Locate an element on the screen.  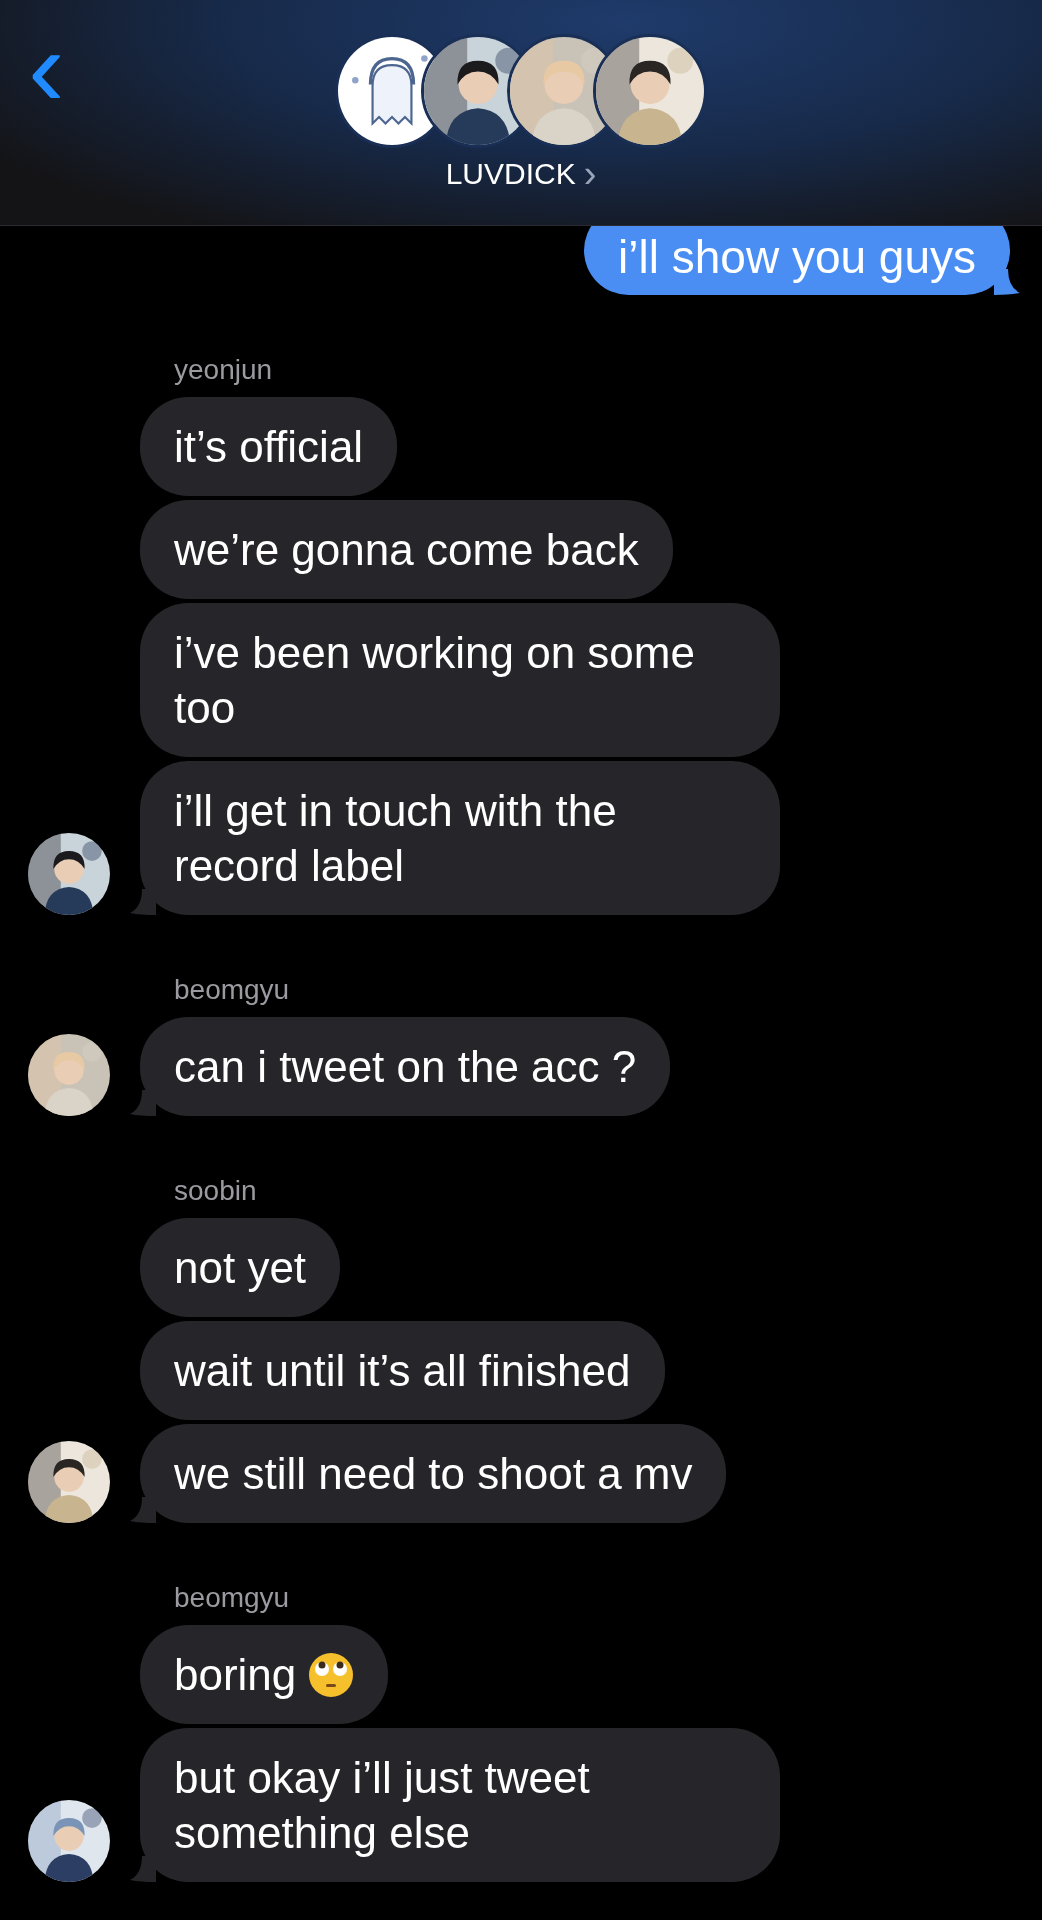
message-bubble: it’s official is located at coordinates (269, 446).